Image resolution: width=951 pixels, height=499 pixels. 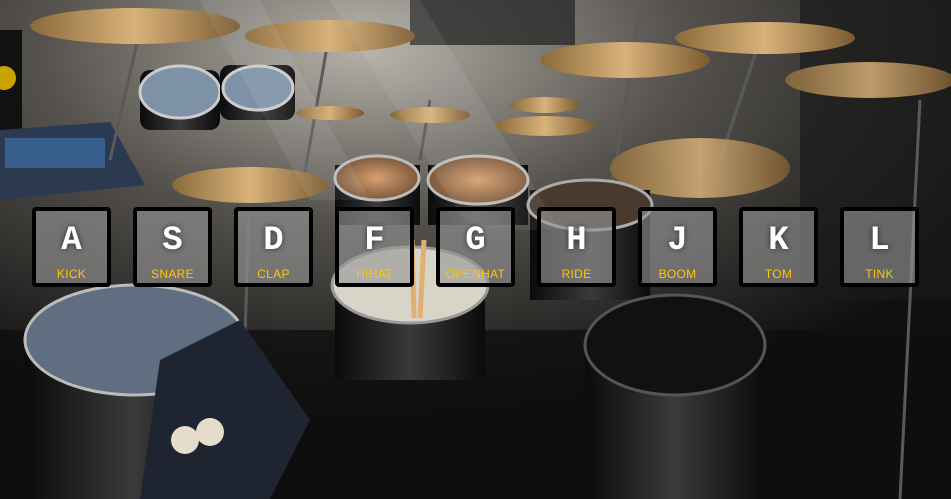 I want to click on sound-label: HIHAT, so click(x=374, y=274).